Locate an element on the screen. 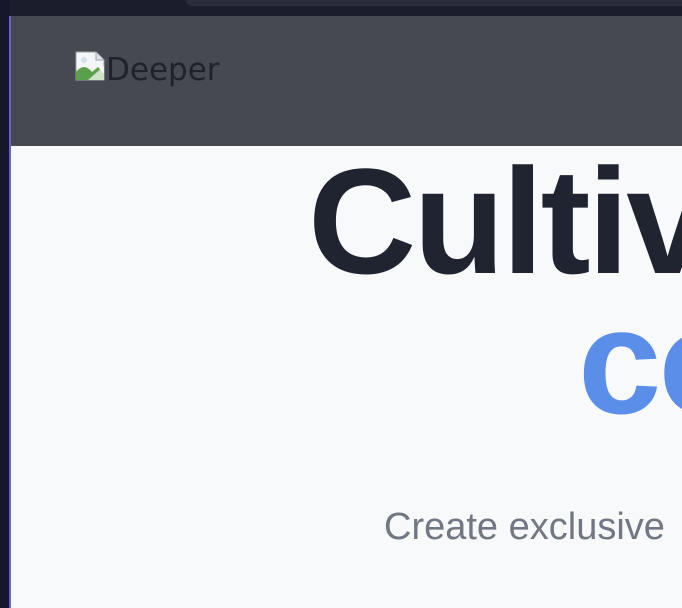  broken-image-icon is located at coordinates (90, 66).